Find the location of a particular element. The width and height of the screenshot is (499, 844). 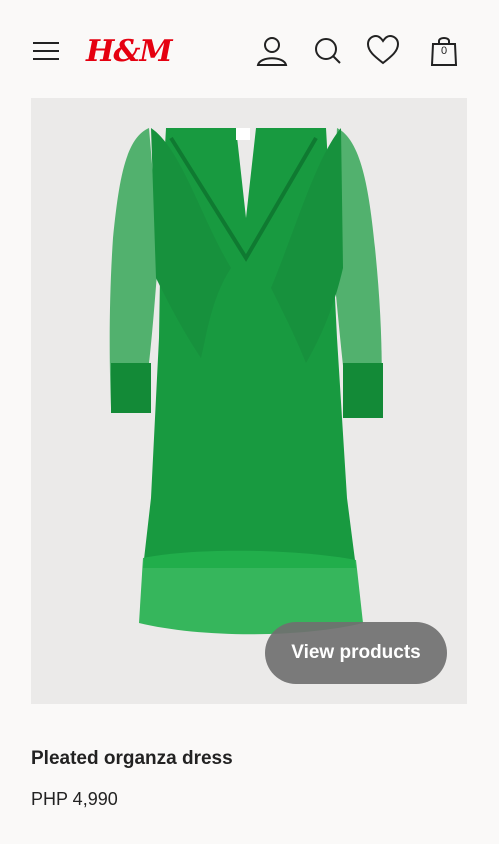

shopping-bag-icon: 0 is located at coordinates (444, 51).